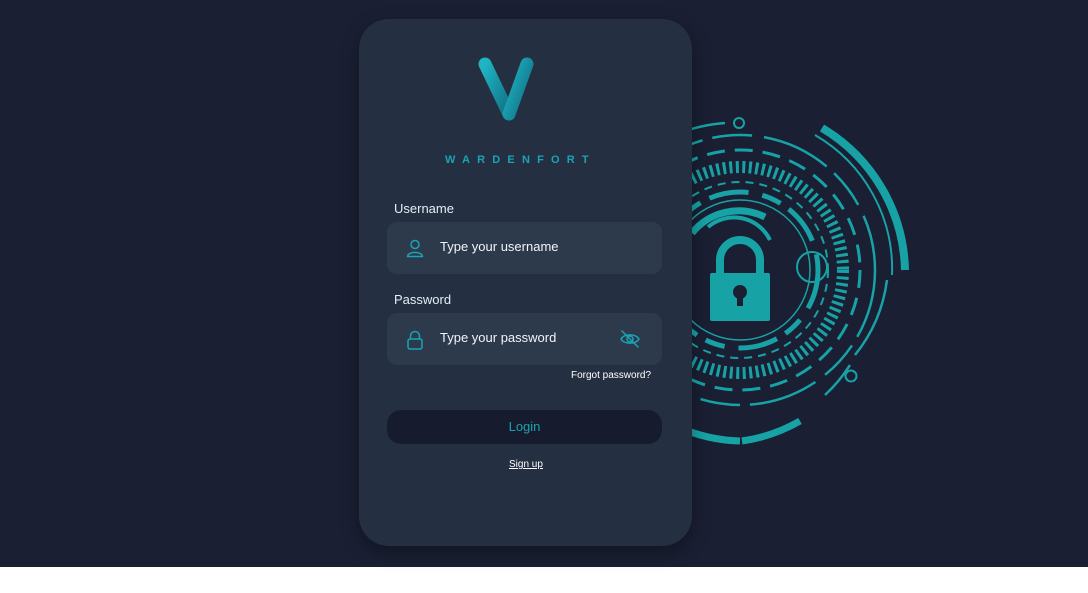  I want to click on username-field: Type your username, so click(524, 248).